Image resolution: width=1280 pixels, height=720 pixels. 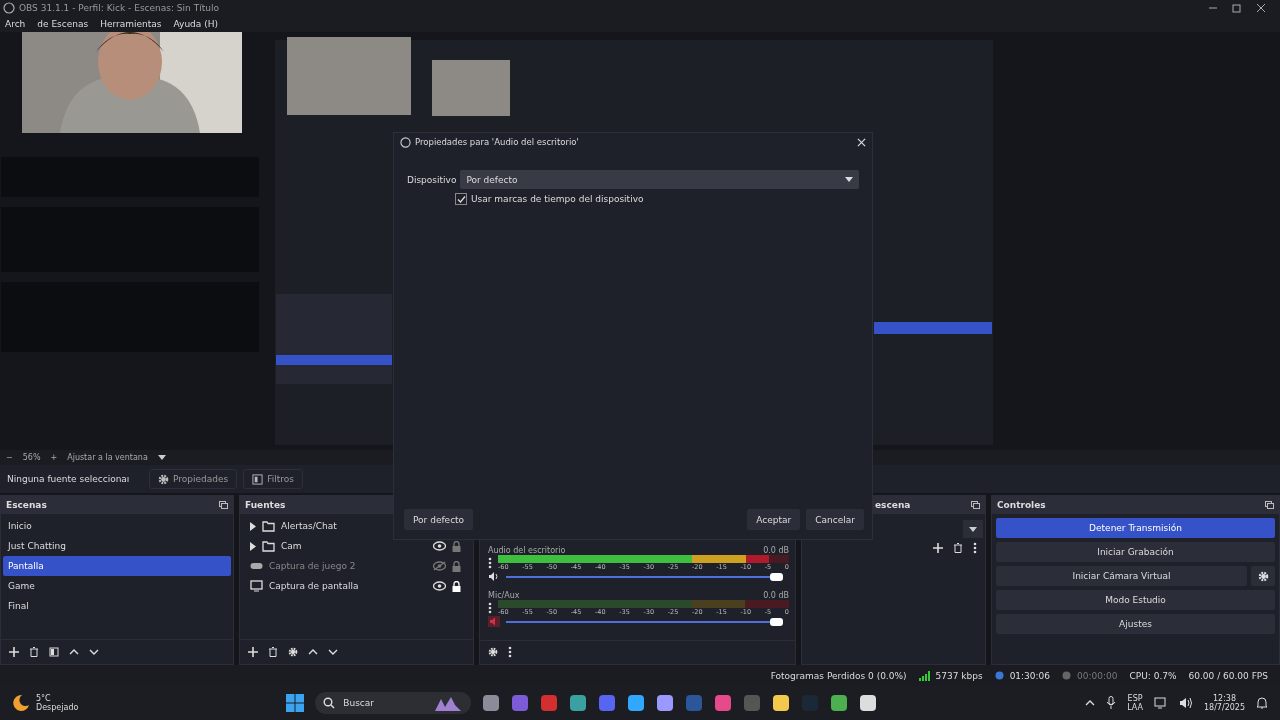 What do you see at coordinates (1090, 703) in the screenshot?
I see `chevron-up-icon` at bounding box center [1090, 703].